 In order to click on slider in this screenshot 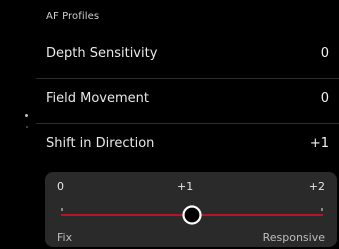, I will do `click(192, 215)`.